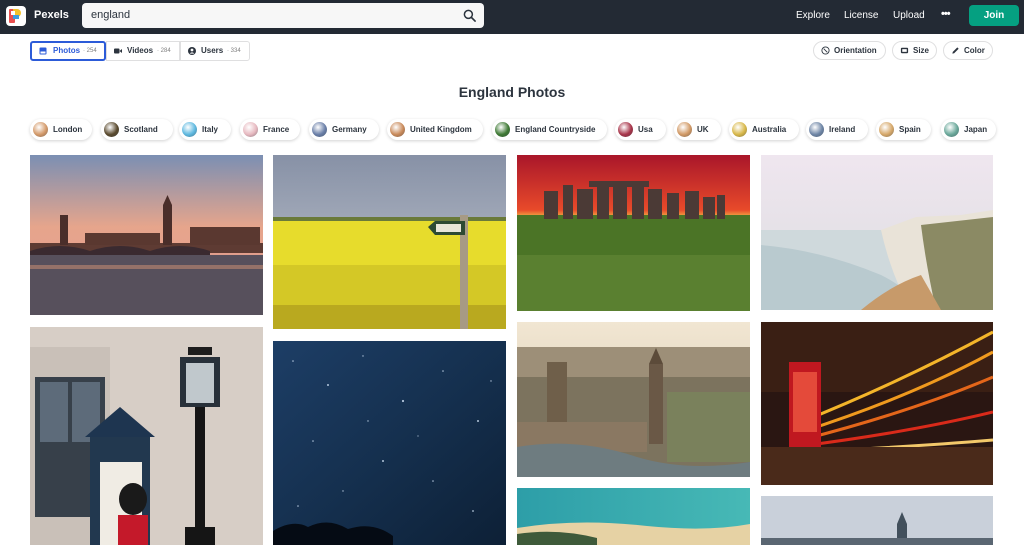 Image resolution: width=1024 pixels, height=545 pixels. What do you see at coordinates (877, 403) in the screenshot?
I see `photo-red-phone-box-light-trails` at bounding box center [877, 403].